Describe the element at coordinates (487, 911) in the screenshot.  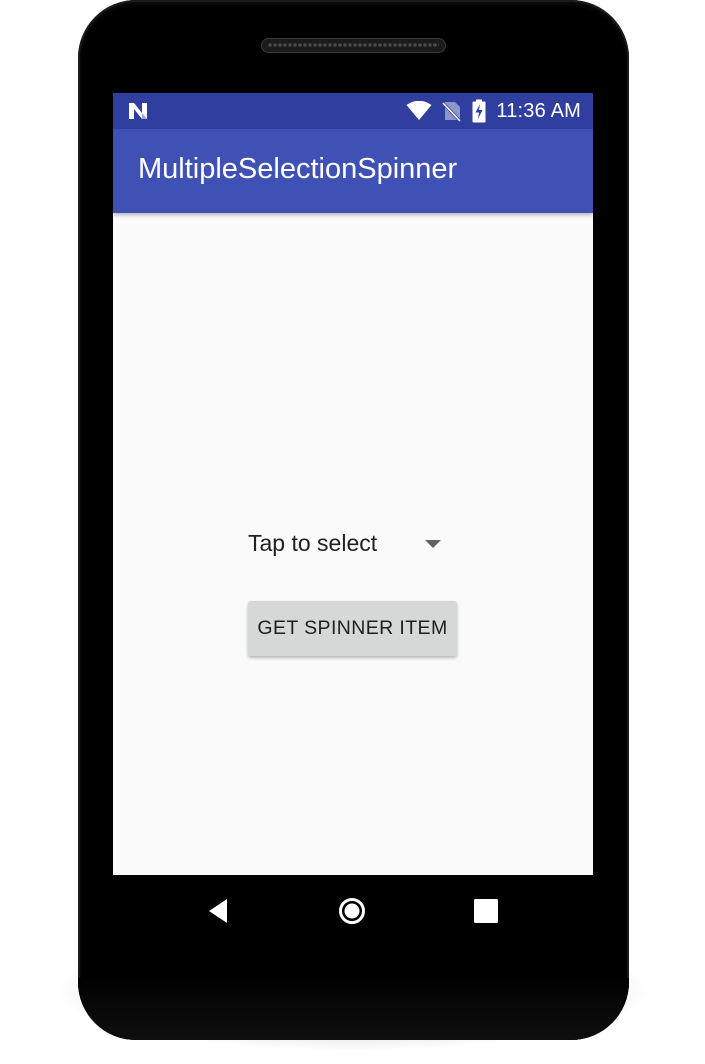
I see `recents-icon` at that location.